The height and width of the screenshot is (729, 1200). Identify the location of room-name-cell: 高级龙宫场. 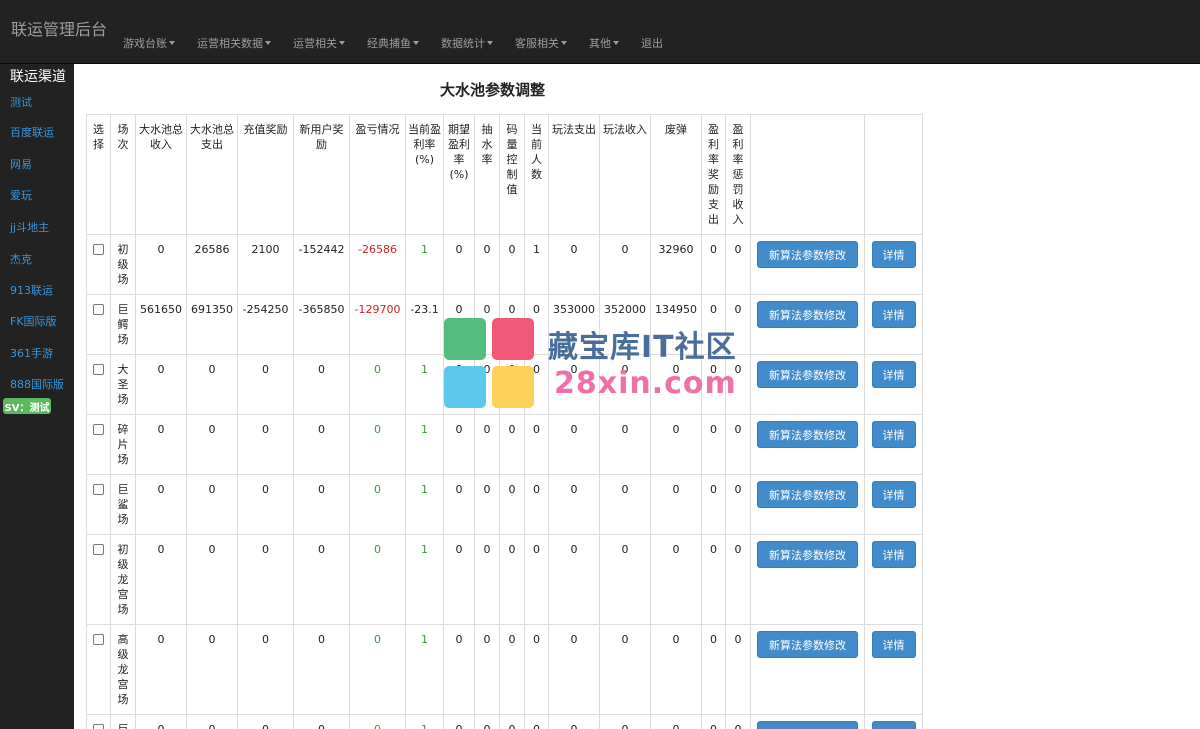
(123, 669).